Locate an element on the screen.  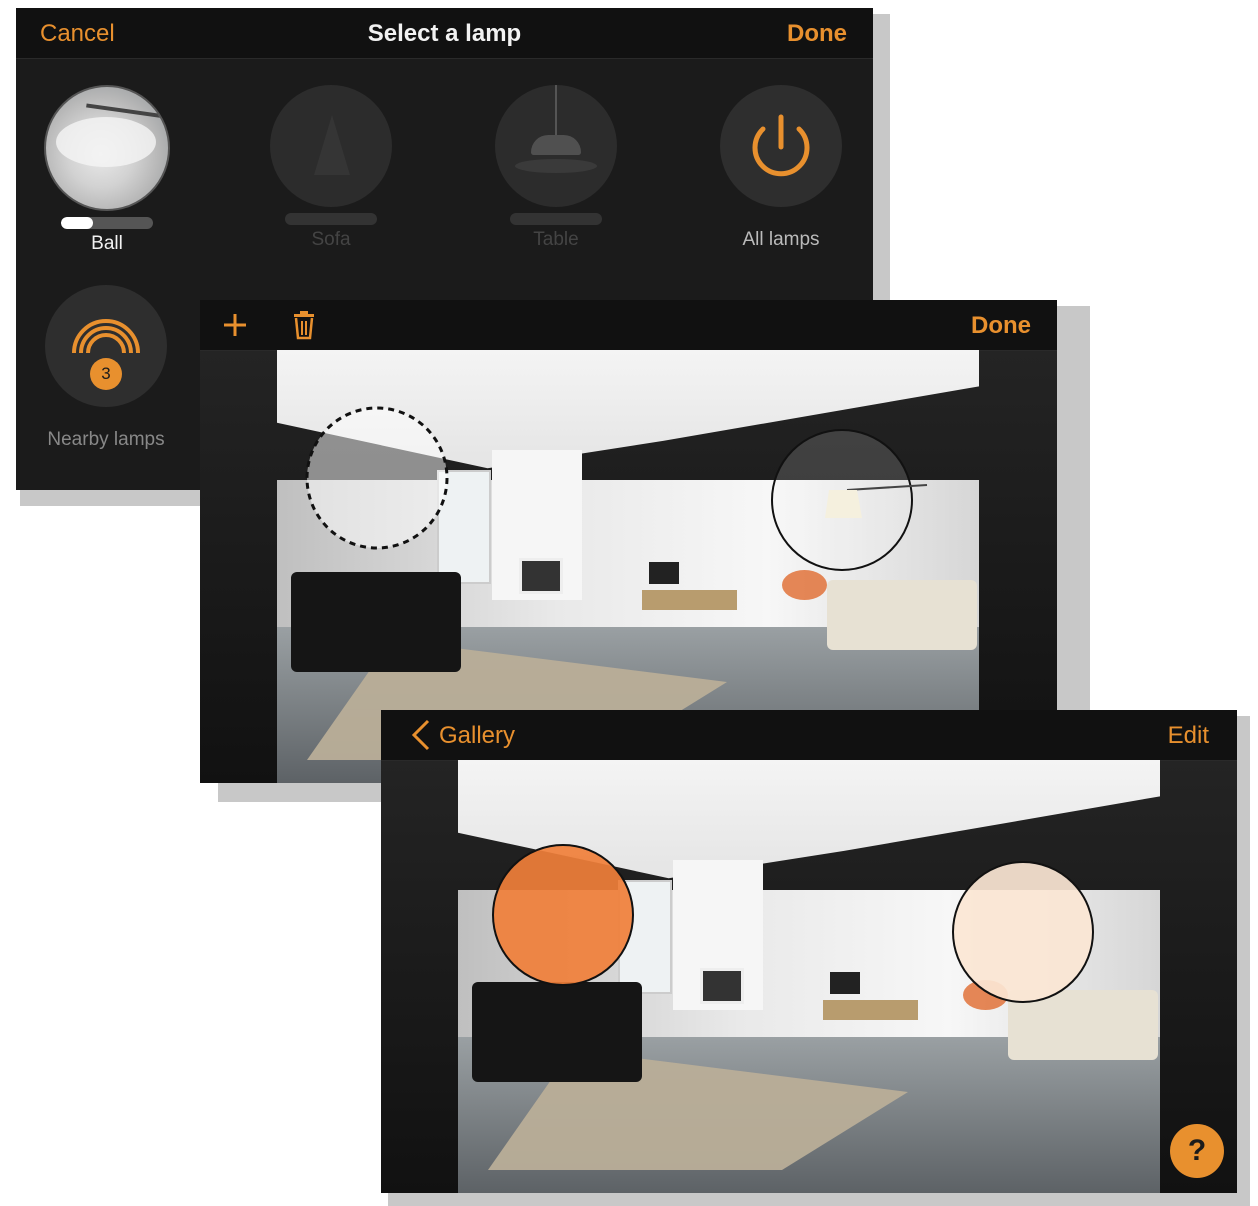
nearby-count-badge: 3 is located at coordinates (106, 373).